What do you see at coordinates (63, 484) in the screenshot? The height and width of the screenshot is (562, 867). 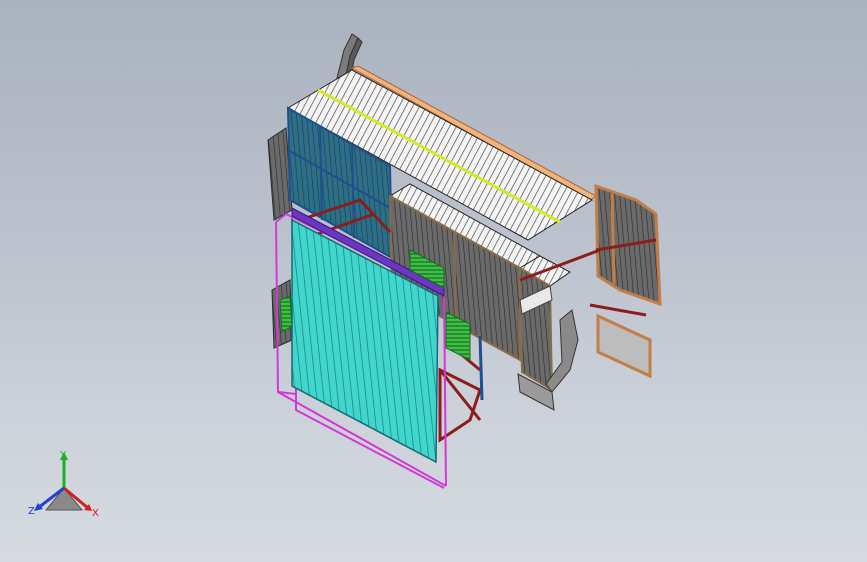 I see `axis-triad: Y X Z` at bounding box center [63, 484].